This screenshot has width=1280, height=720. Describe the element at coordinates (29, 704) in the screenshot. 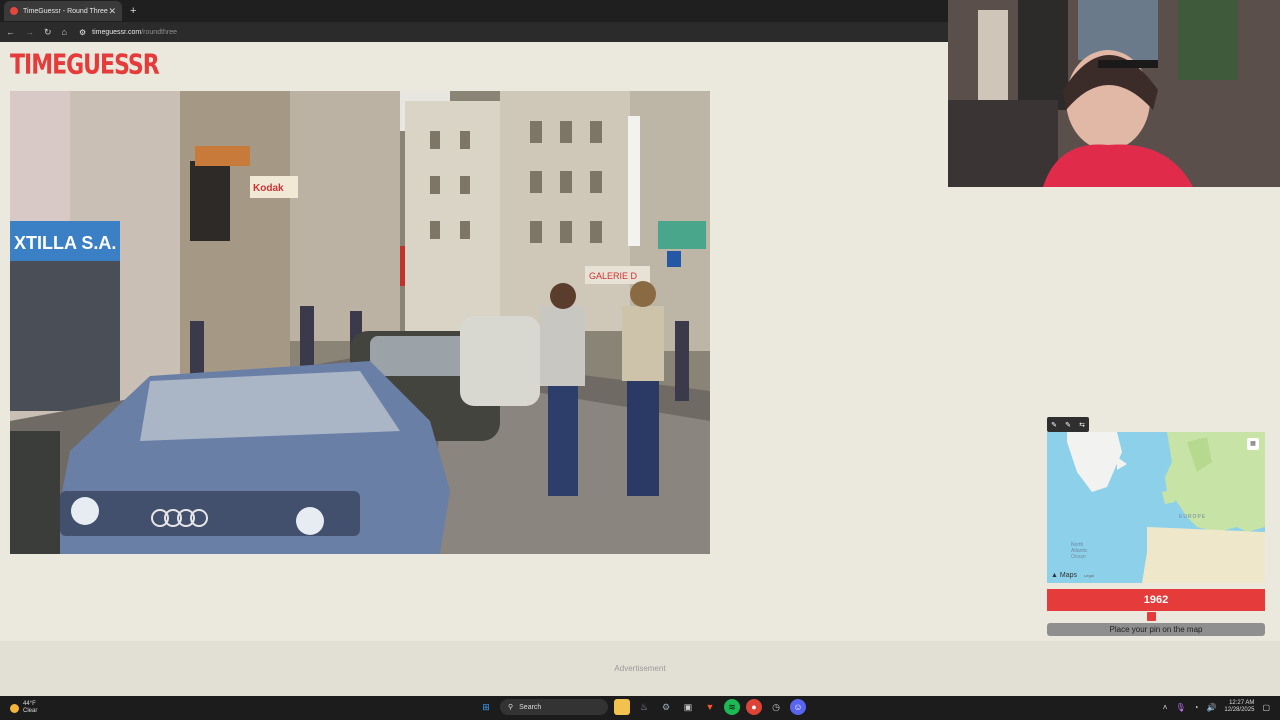

I see `weather-temp: 44°F` at that location.